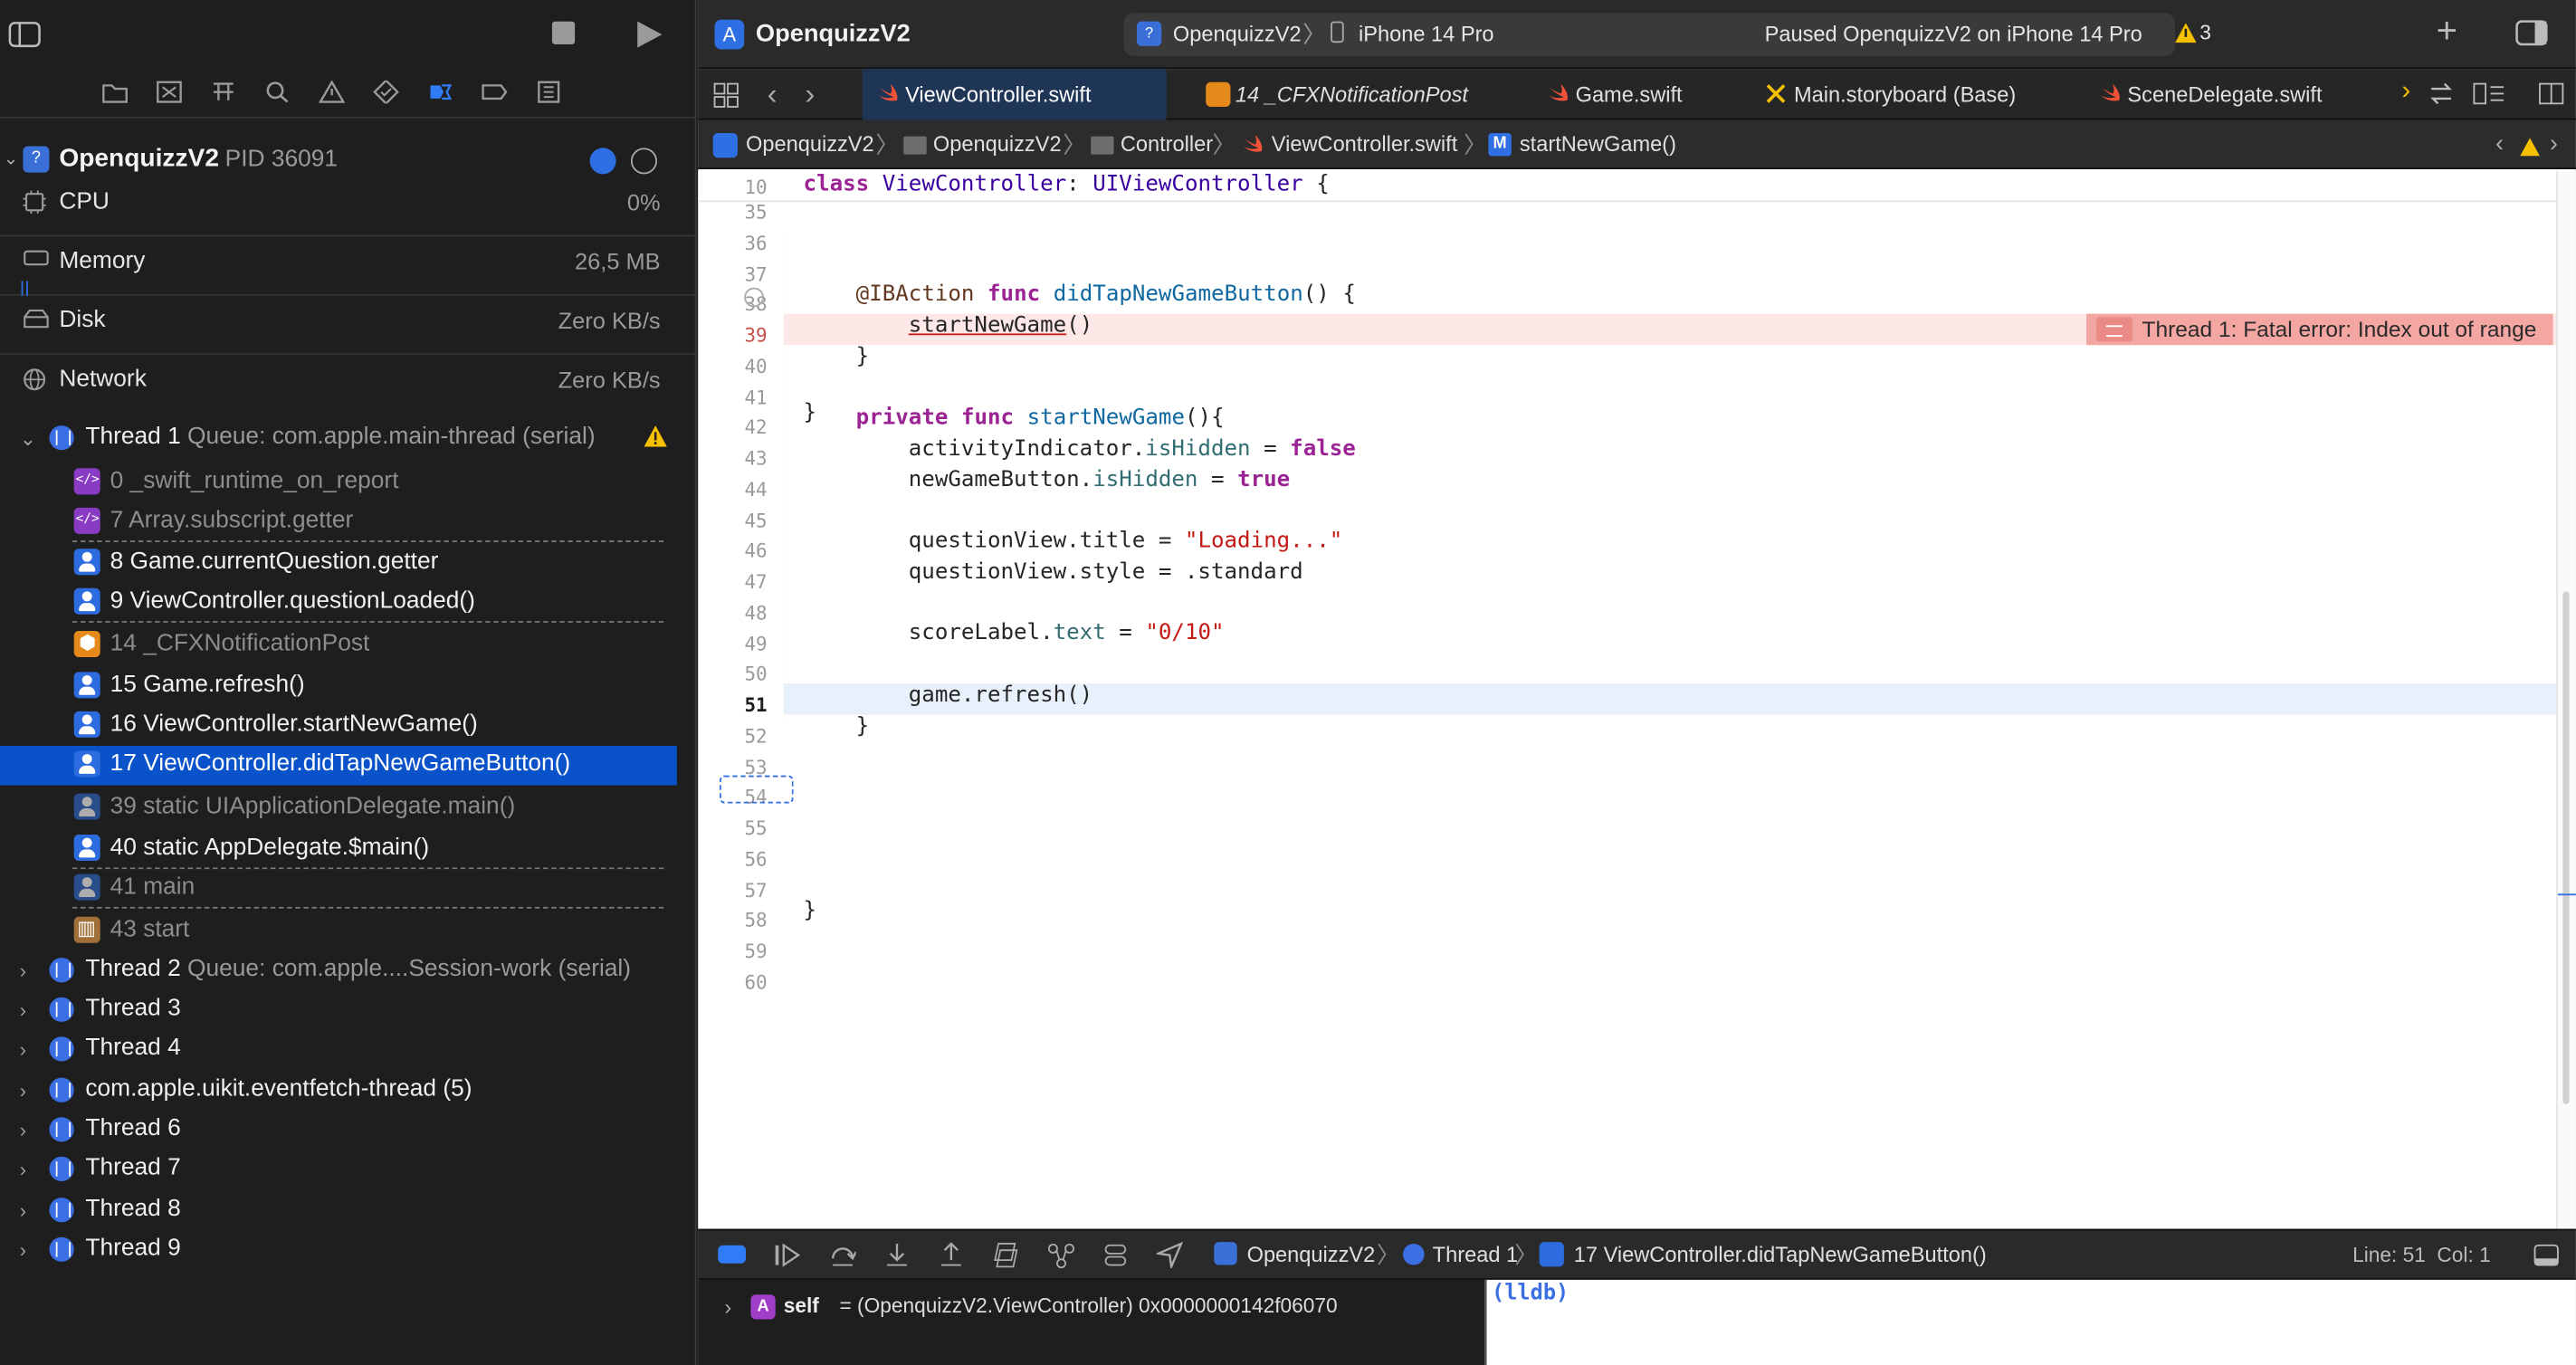 The image size is (2576, 1365). What do you see at coordinates (348, 1010) in the screenshot?
I see `thread-row: › Thread 3` at bounding box center [348, 1010].